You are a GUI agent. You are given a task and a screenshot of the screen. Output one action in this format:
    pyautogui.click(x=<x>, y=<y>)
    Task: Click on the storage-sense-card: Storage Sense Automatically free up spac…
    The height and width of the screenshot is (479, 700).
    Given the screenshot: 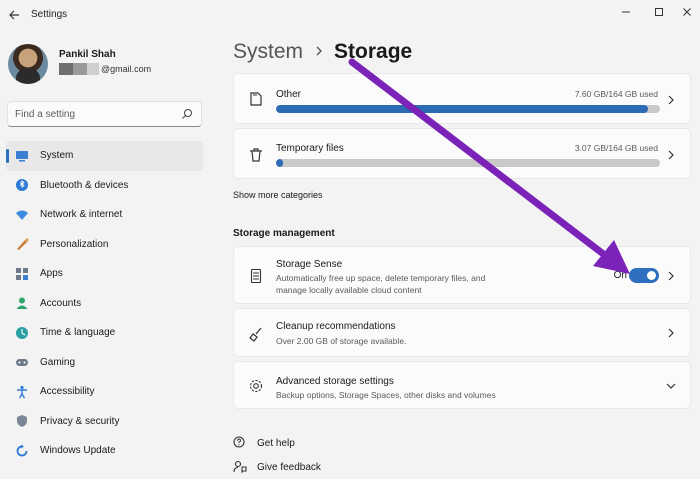 What is the action you would take?
    pyautogui.click(x=462, y=275)
    